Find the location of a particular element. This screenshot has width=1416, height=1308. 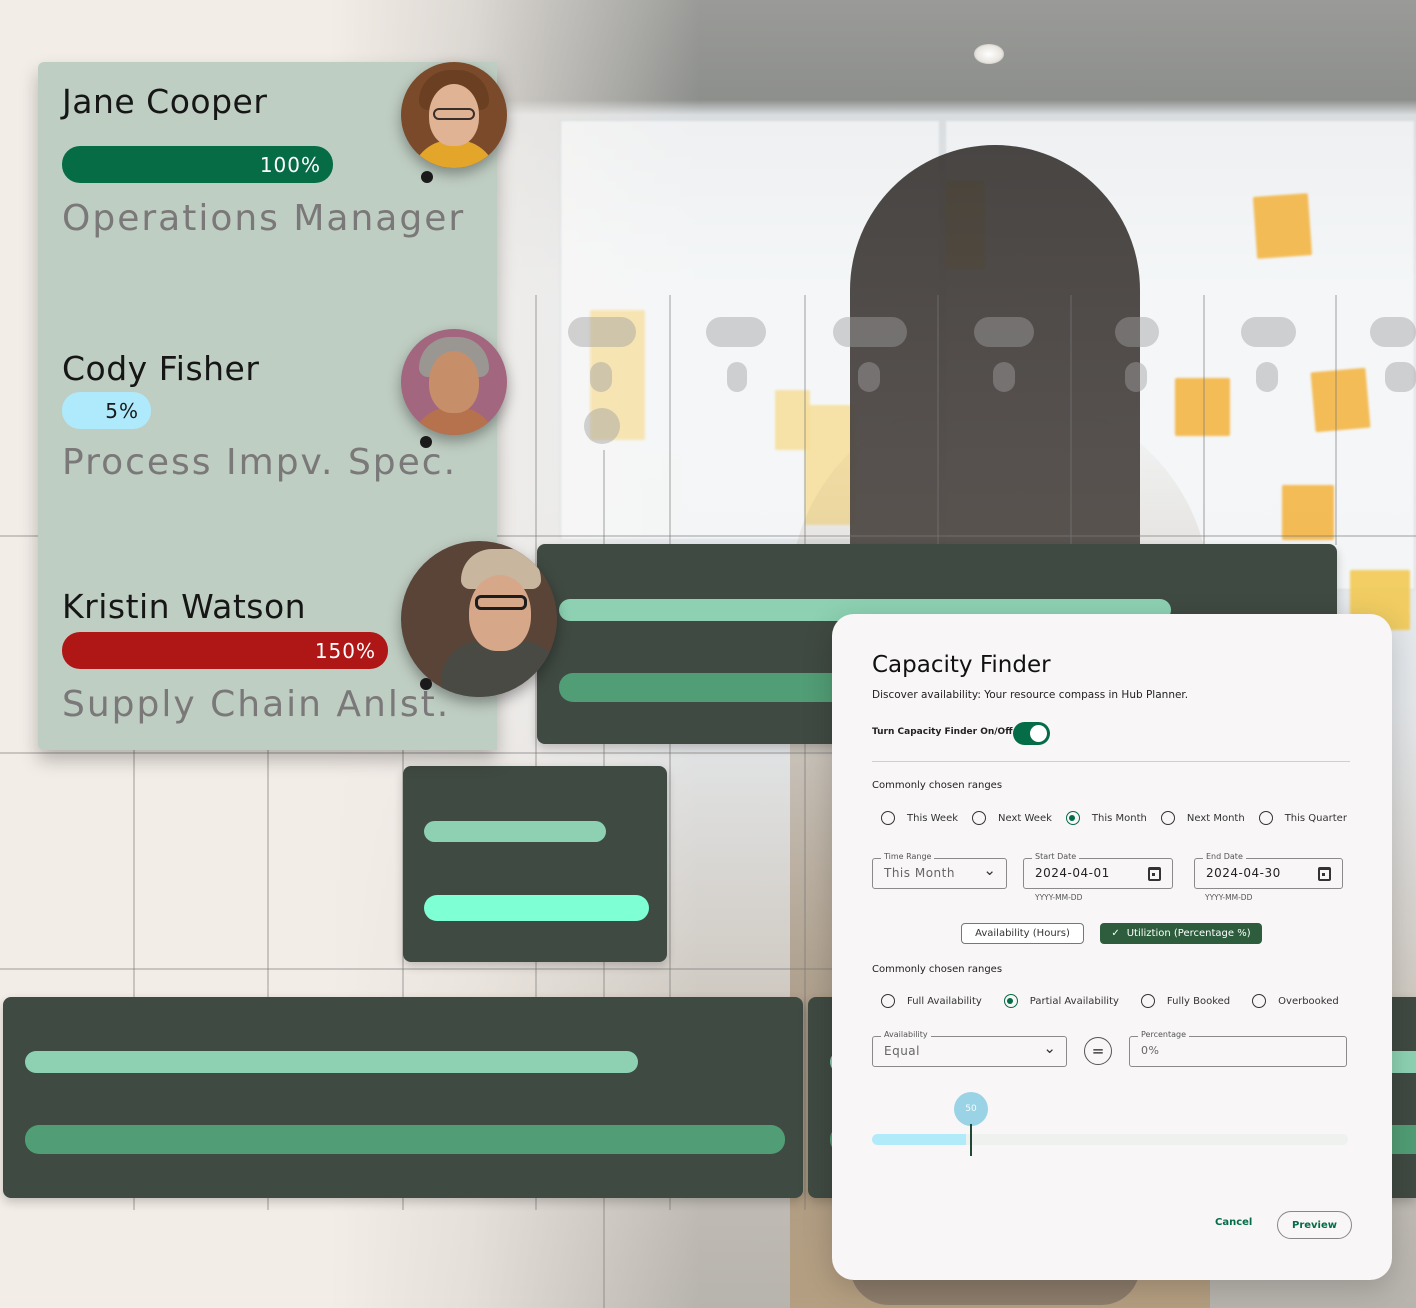

start-date-input: Start Date 2024-04-01 is located at coordinates (1098, 870).